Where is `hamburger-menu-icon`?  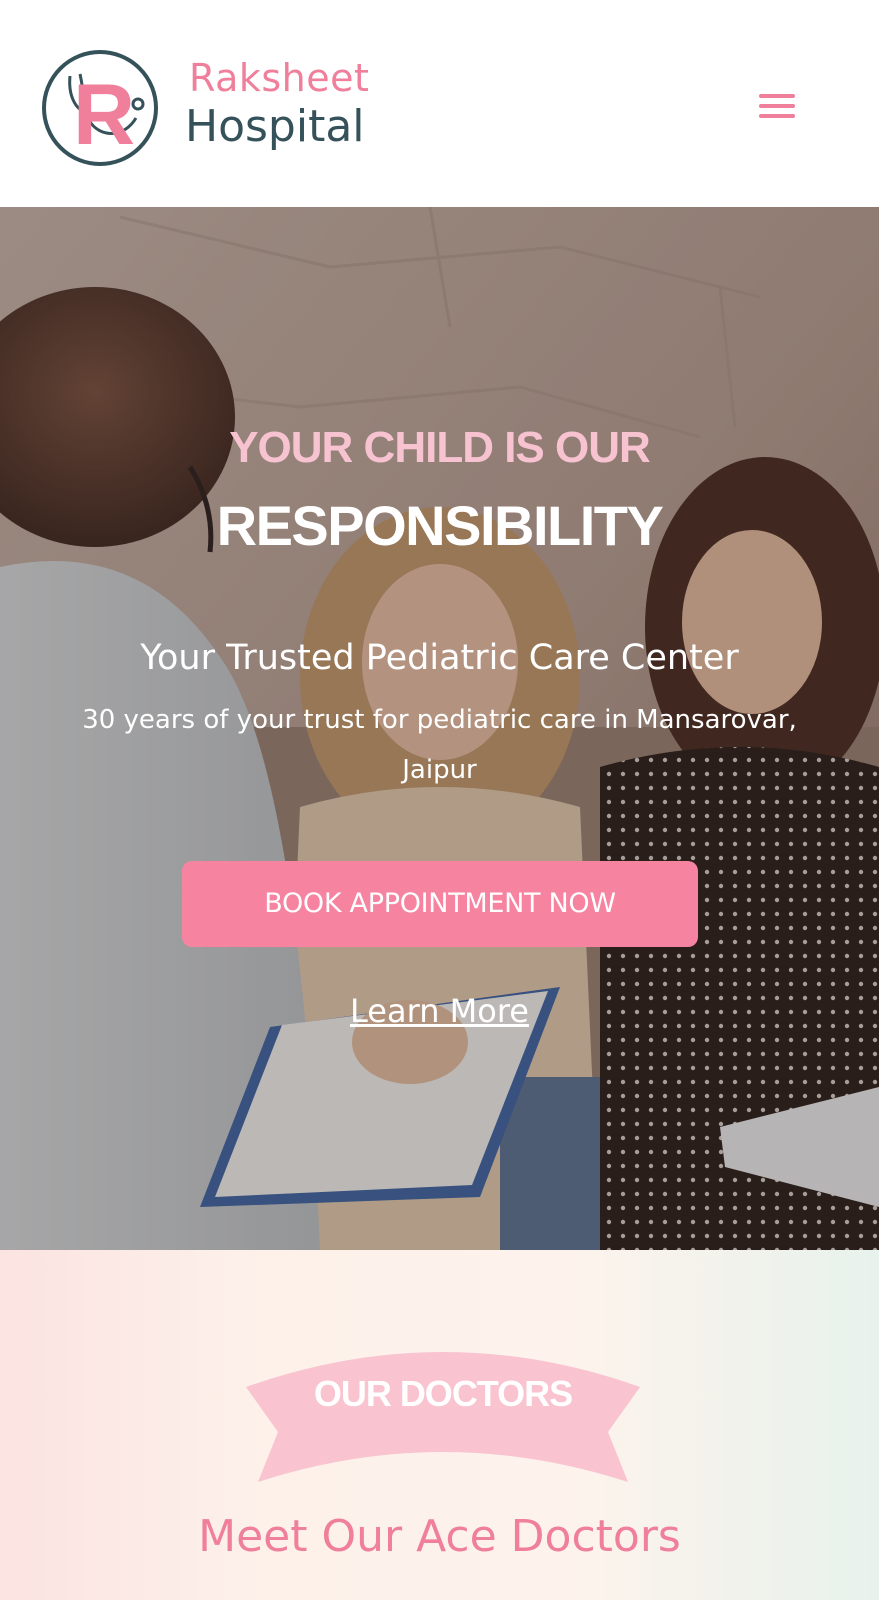 hamburger-menu-icon is located at coordinates (777, 106).